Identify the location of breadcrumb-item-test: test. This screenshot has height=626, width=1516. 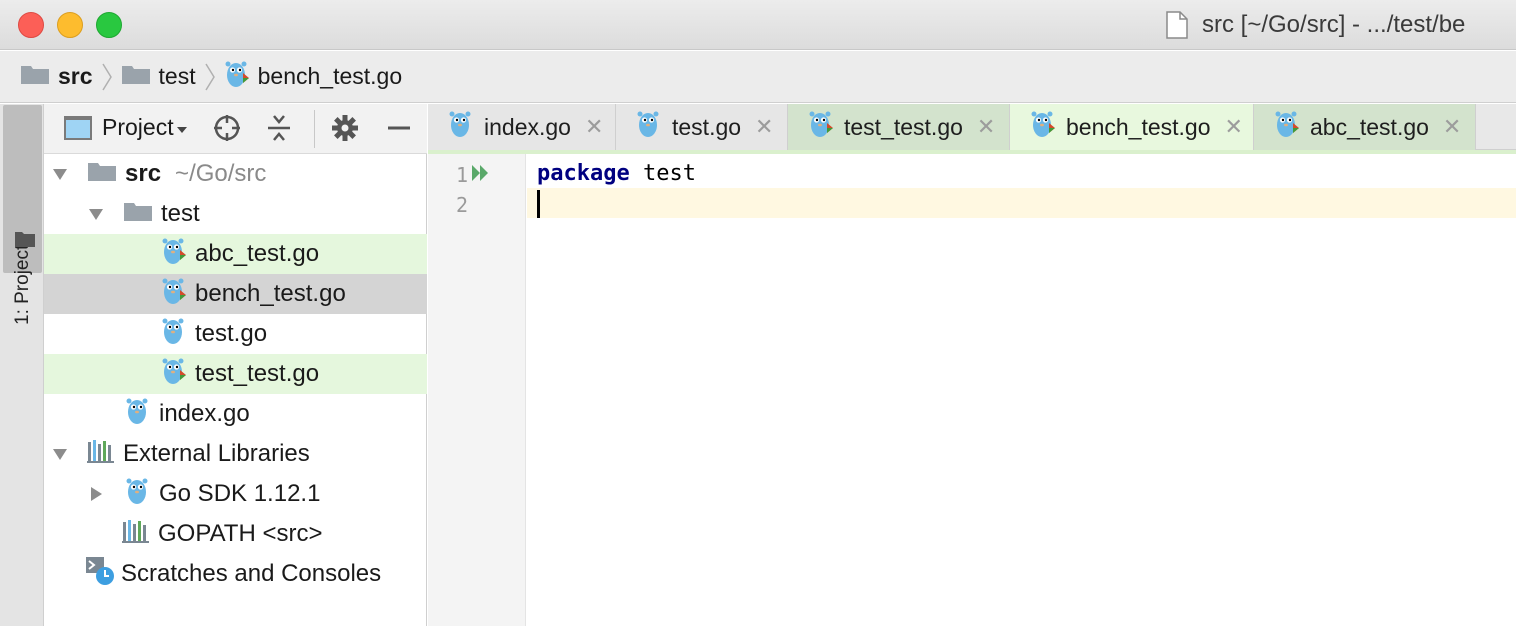
(158, 76).